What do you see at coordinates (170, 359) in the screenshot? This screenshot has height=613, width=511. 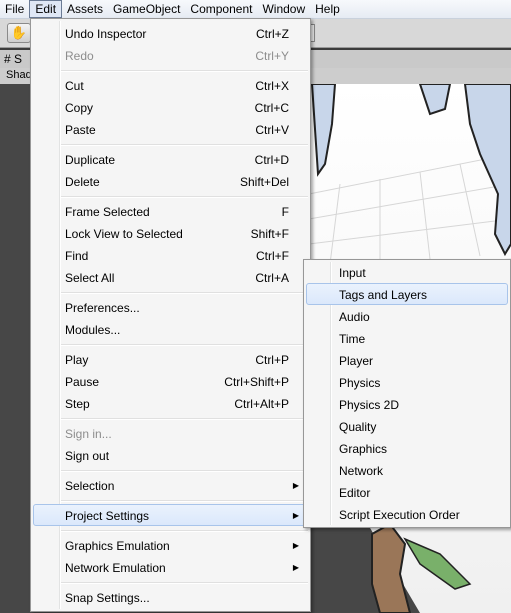 I see `menu-item-play: Play Ctrl+P` at bounding box center [170, 359].